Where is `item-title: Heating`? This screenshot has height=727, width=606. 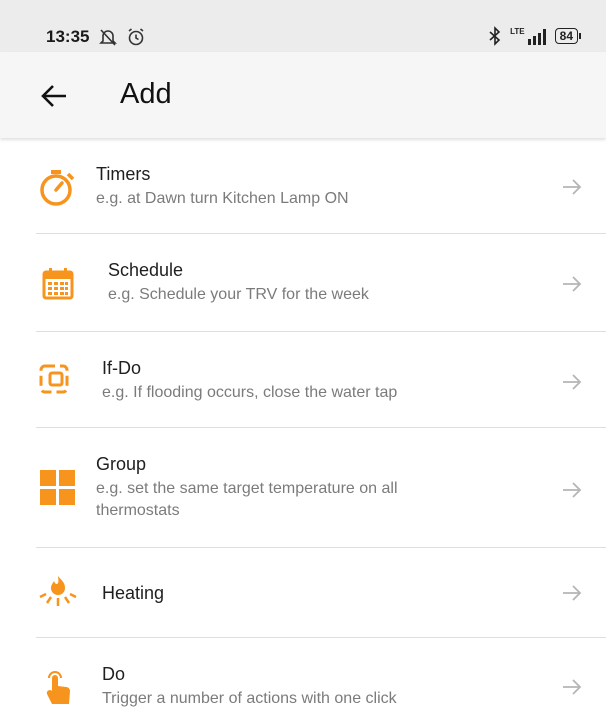
item-title: Heating is located at coordinates (133, 593).